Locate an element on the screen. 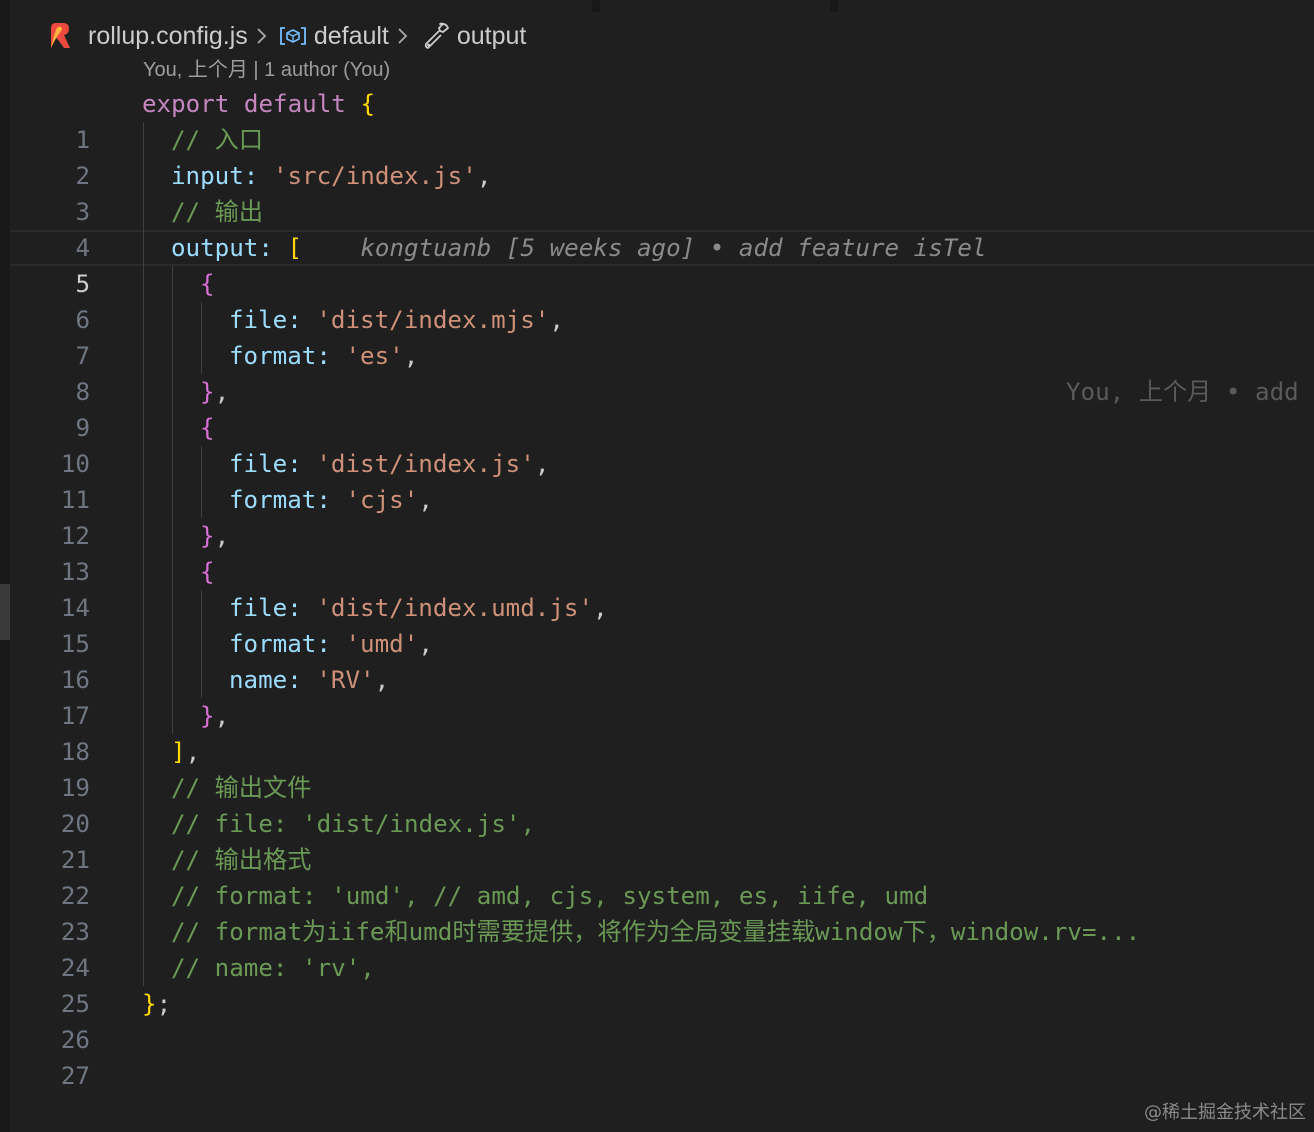 The width and height of the screenshot is (1314, 1132). code-line: 11 file: 'dist/index.js', is located at coordinates (662, 480).